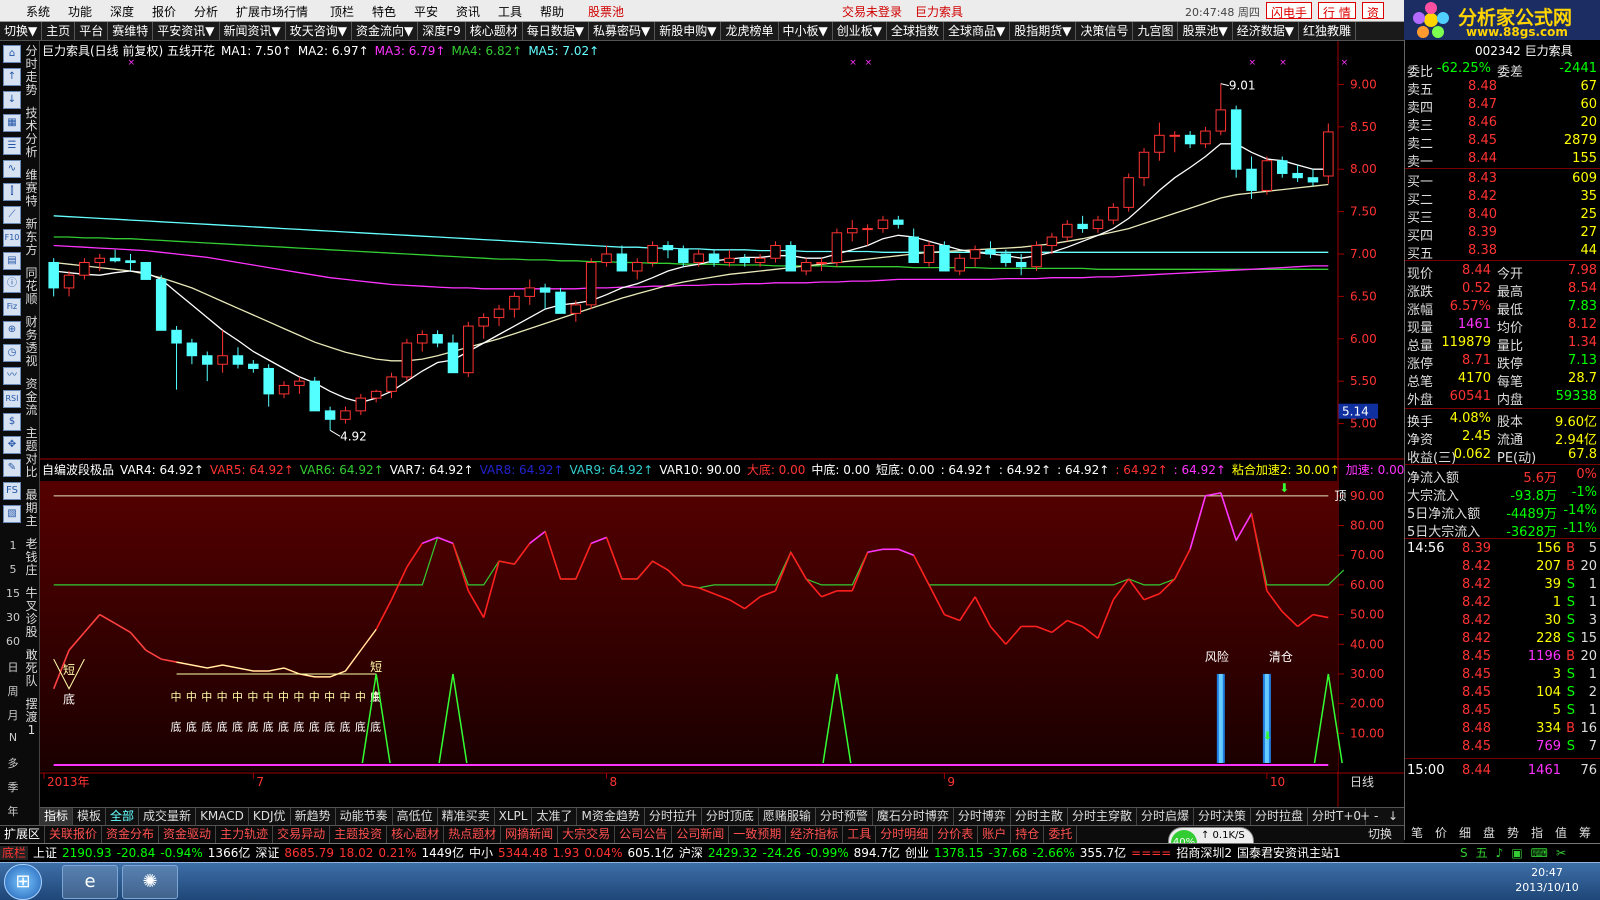 This screenshot has height=900, width=1600. Describe the element at coordinates (1028, 834) in the screenshot. I see `extension-tab-19: 持仓` at that location.